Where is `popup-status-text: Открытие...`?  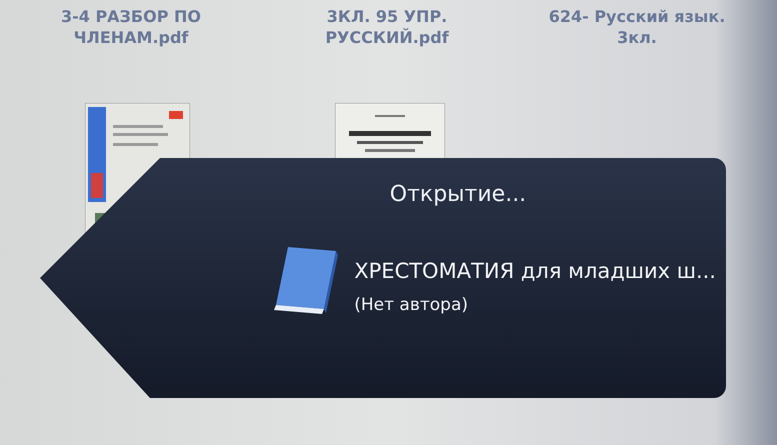
popup-status-text: Открытие... is located at coordinates (458, 194).